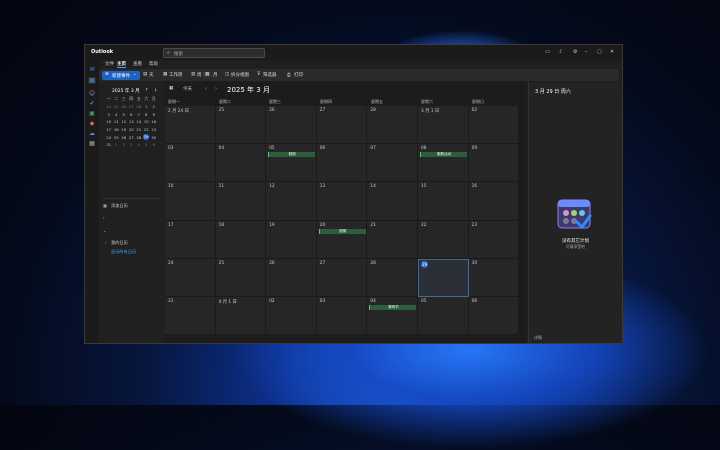 The image size is (720, 450). Describe the element at coordinates (176, 75) in the screenshot. I see `work-week-button: 工作周` at that location.